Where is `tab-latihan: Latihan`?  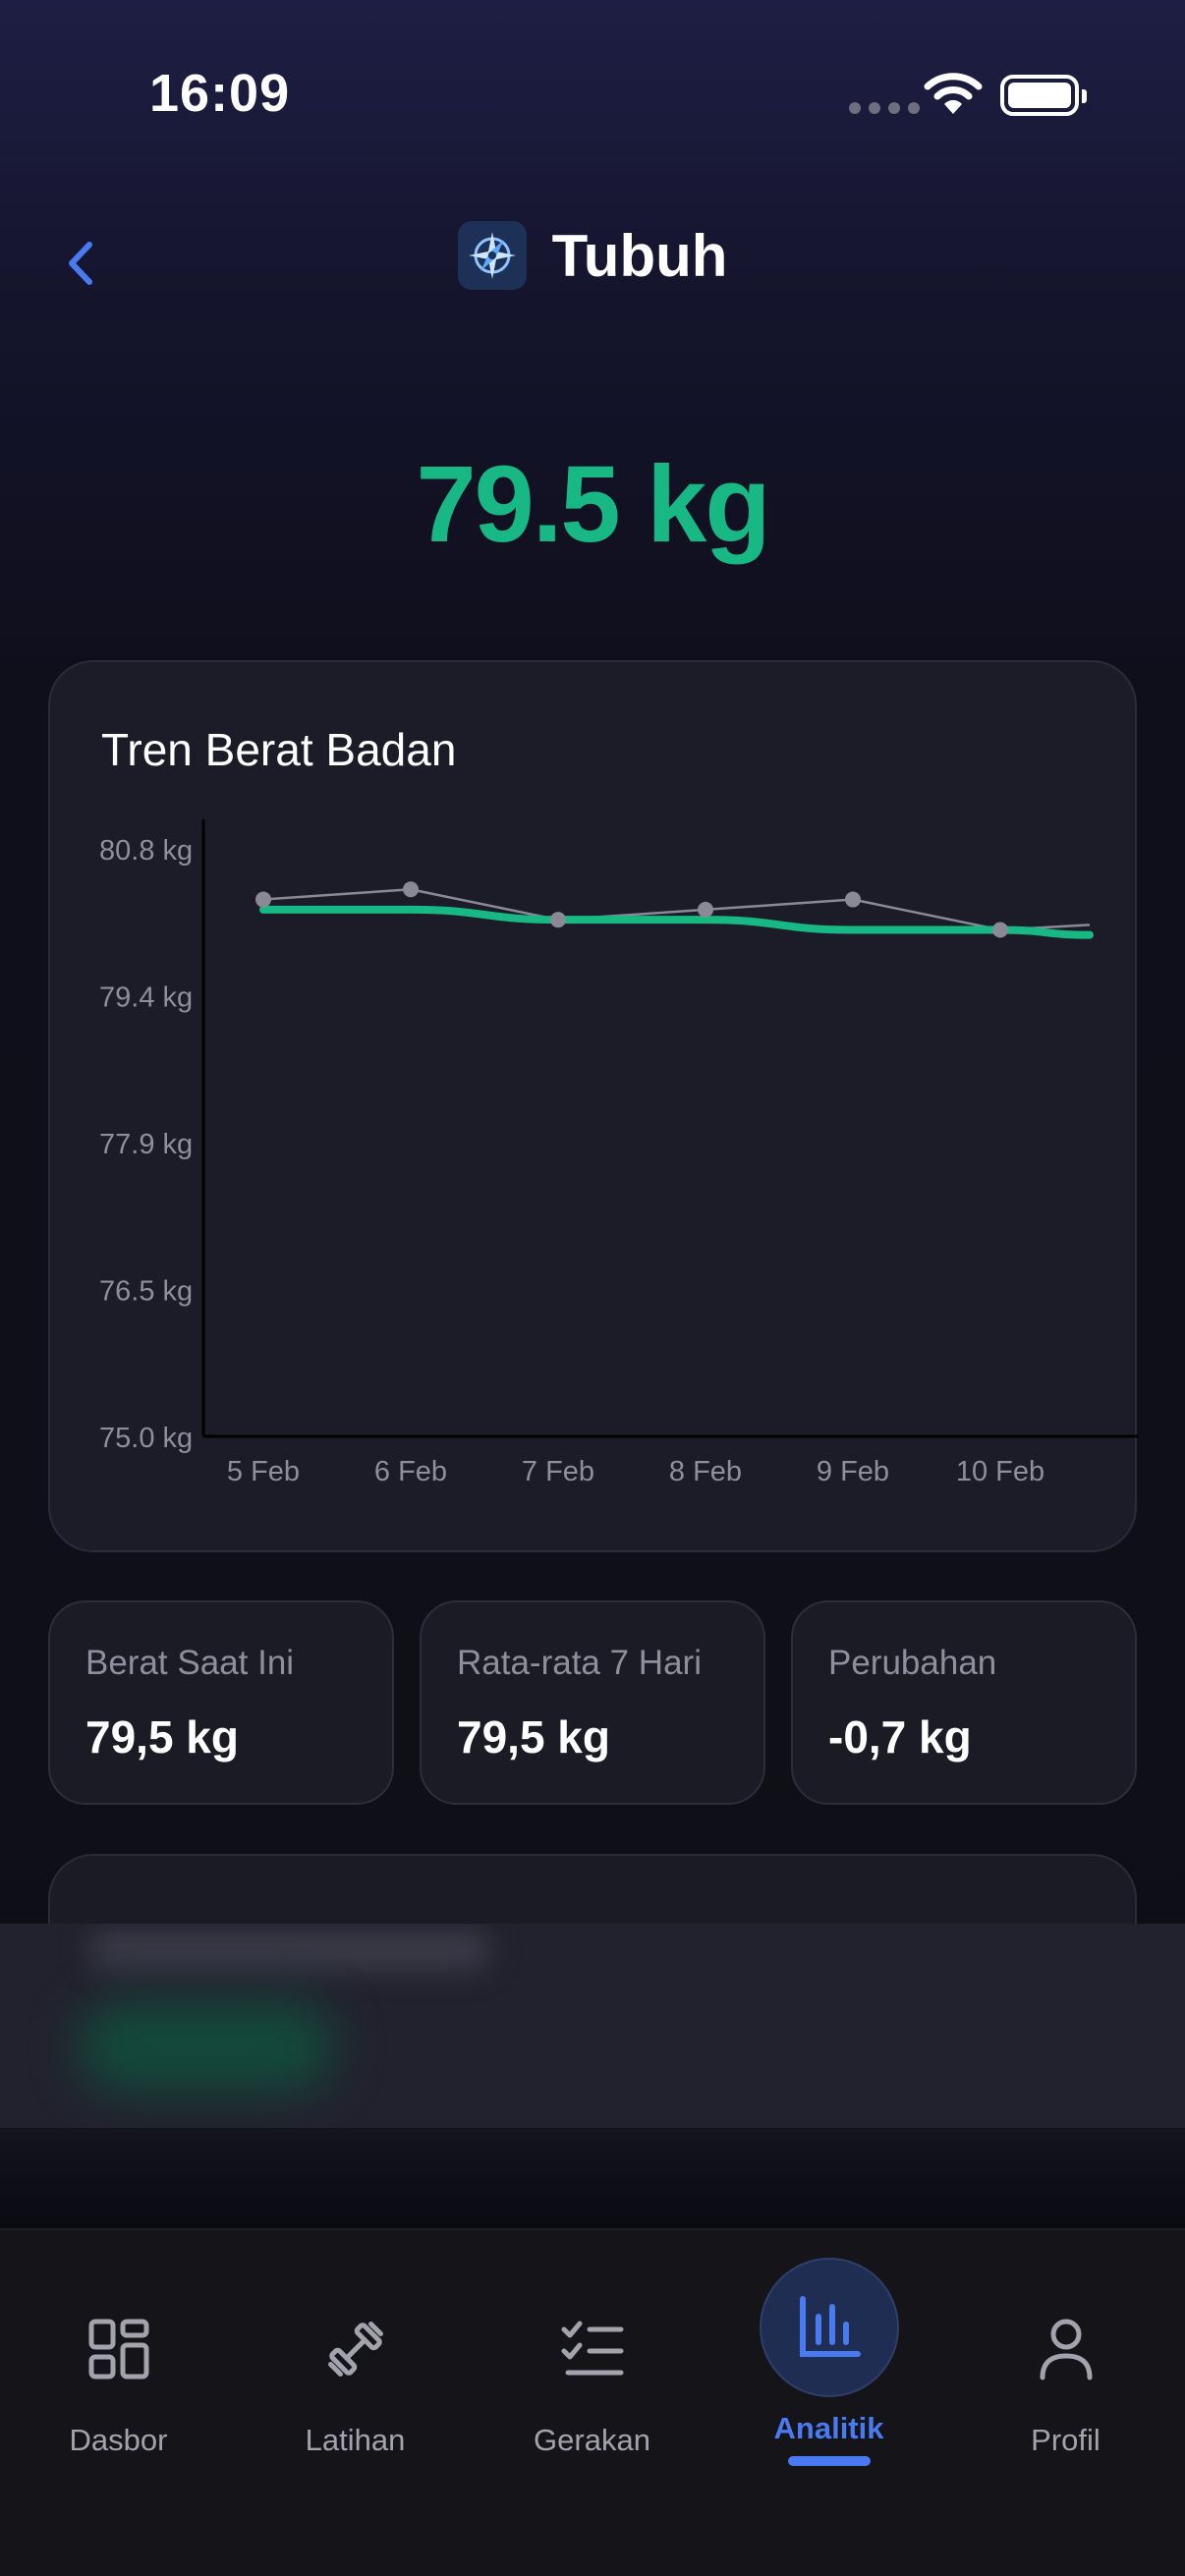 tab-latihan: Latihan is located at coordinates (355, 2377).